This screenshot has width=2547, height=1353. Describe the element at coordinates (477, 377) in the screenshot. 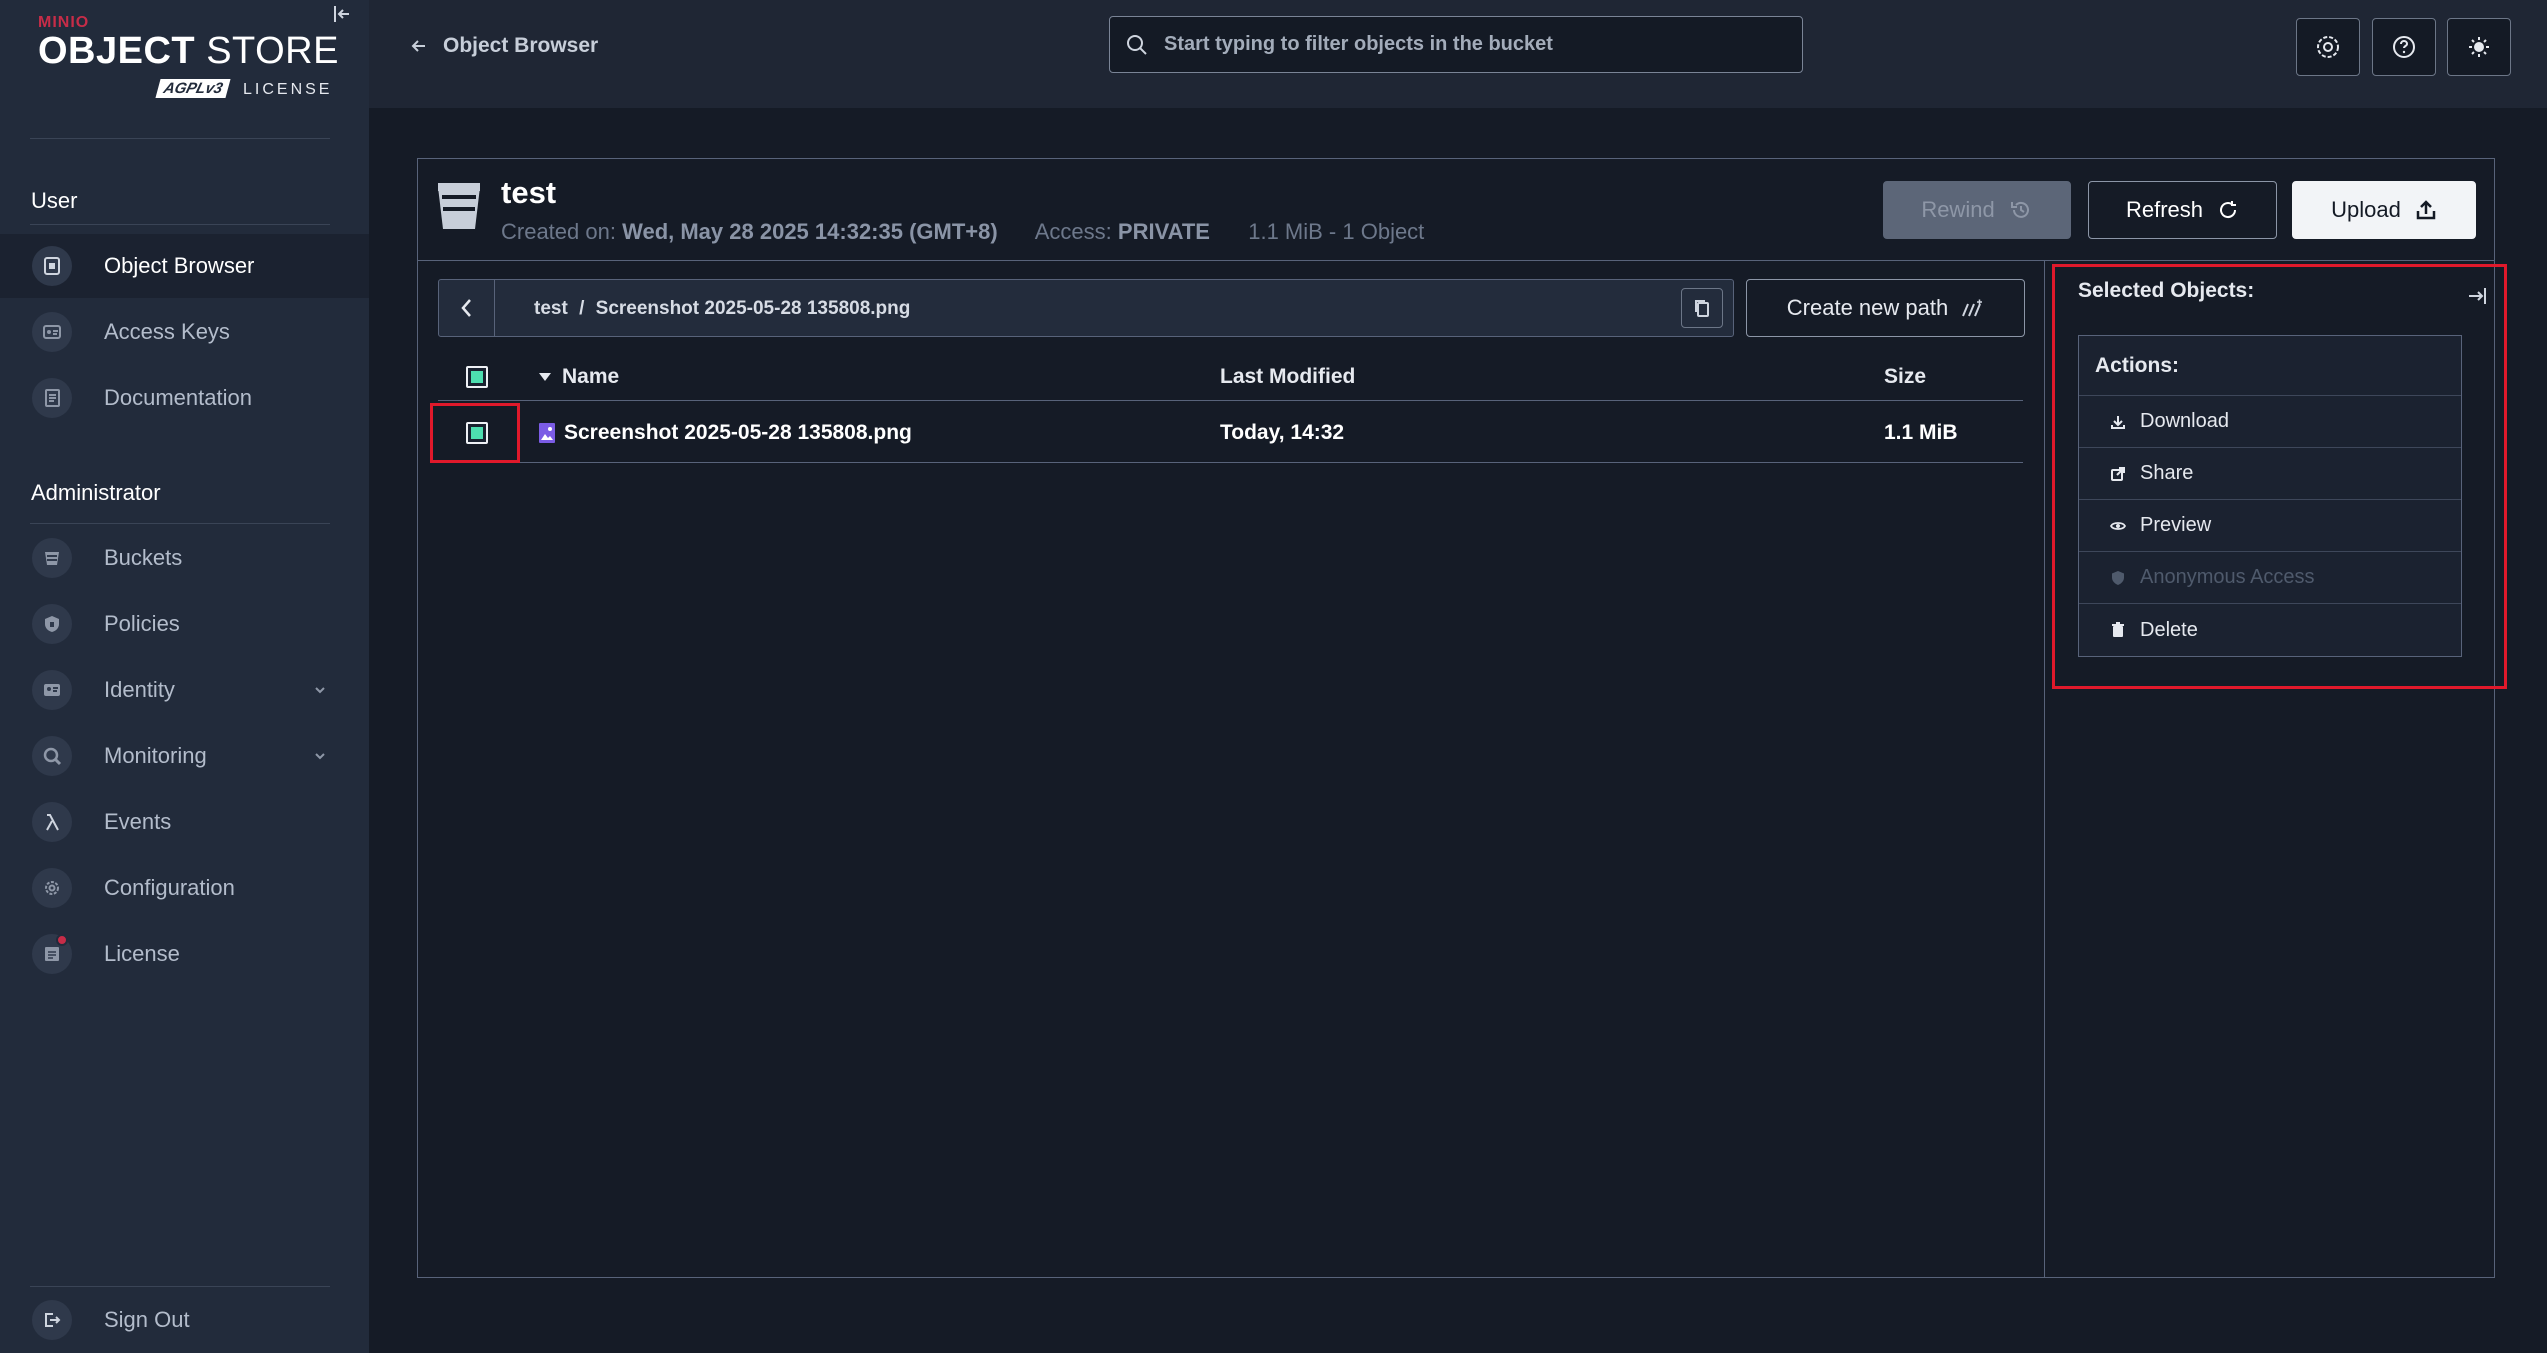

I see `select-all-checkbox` at that location.